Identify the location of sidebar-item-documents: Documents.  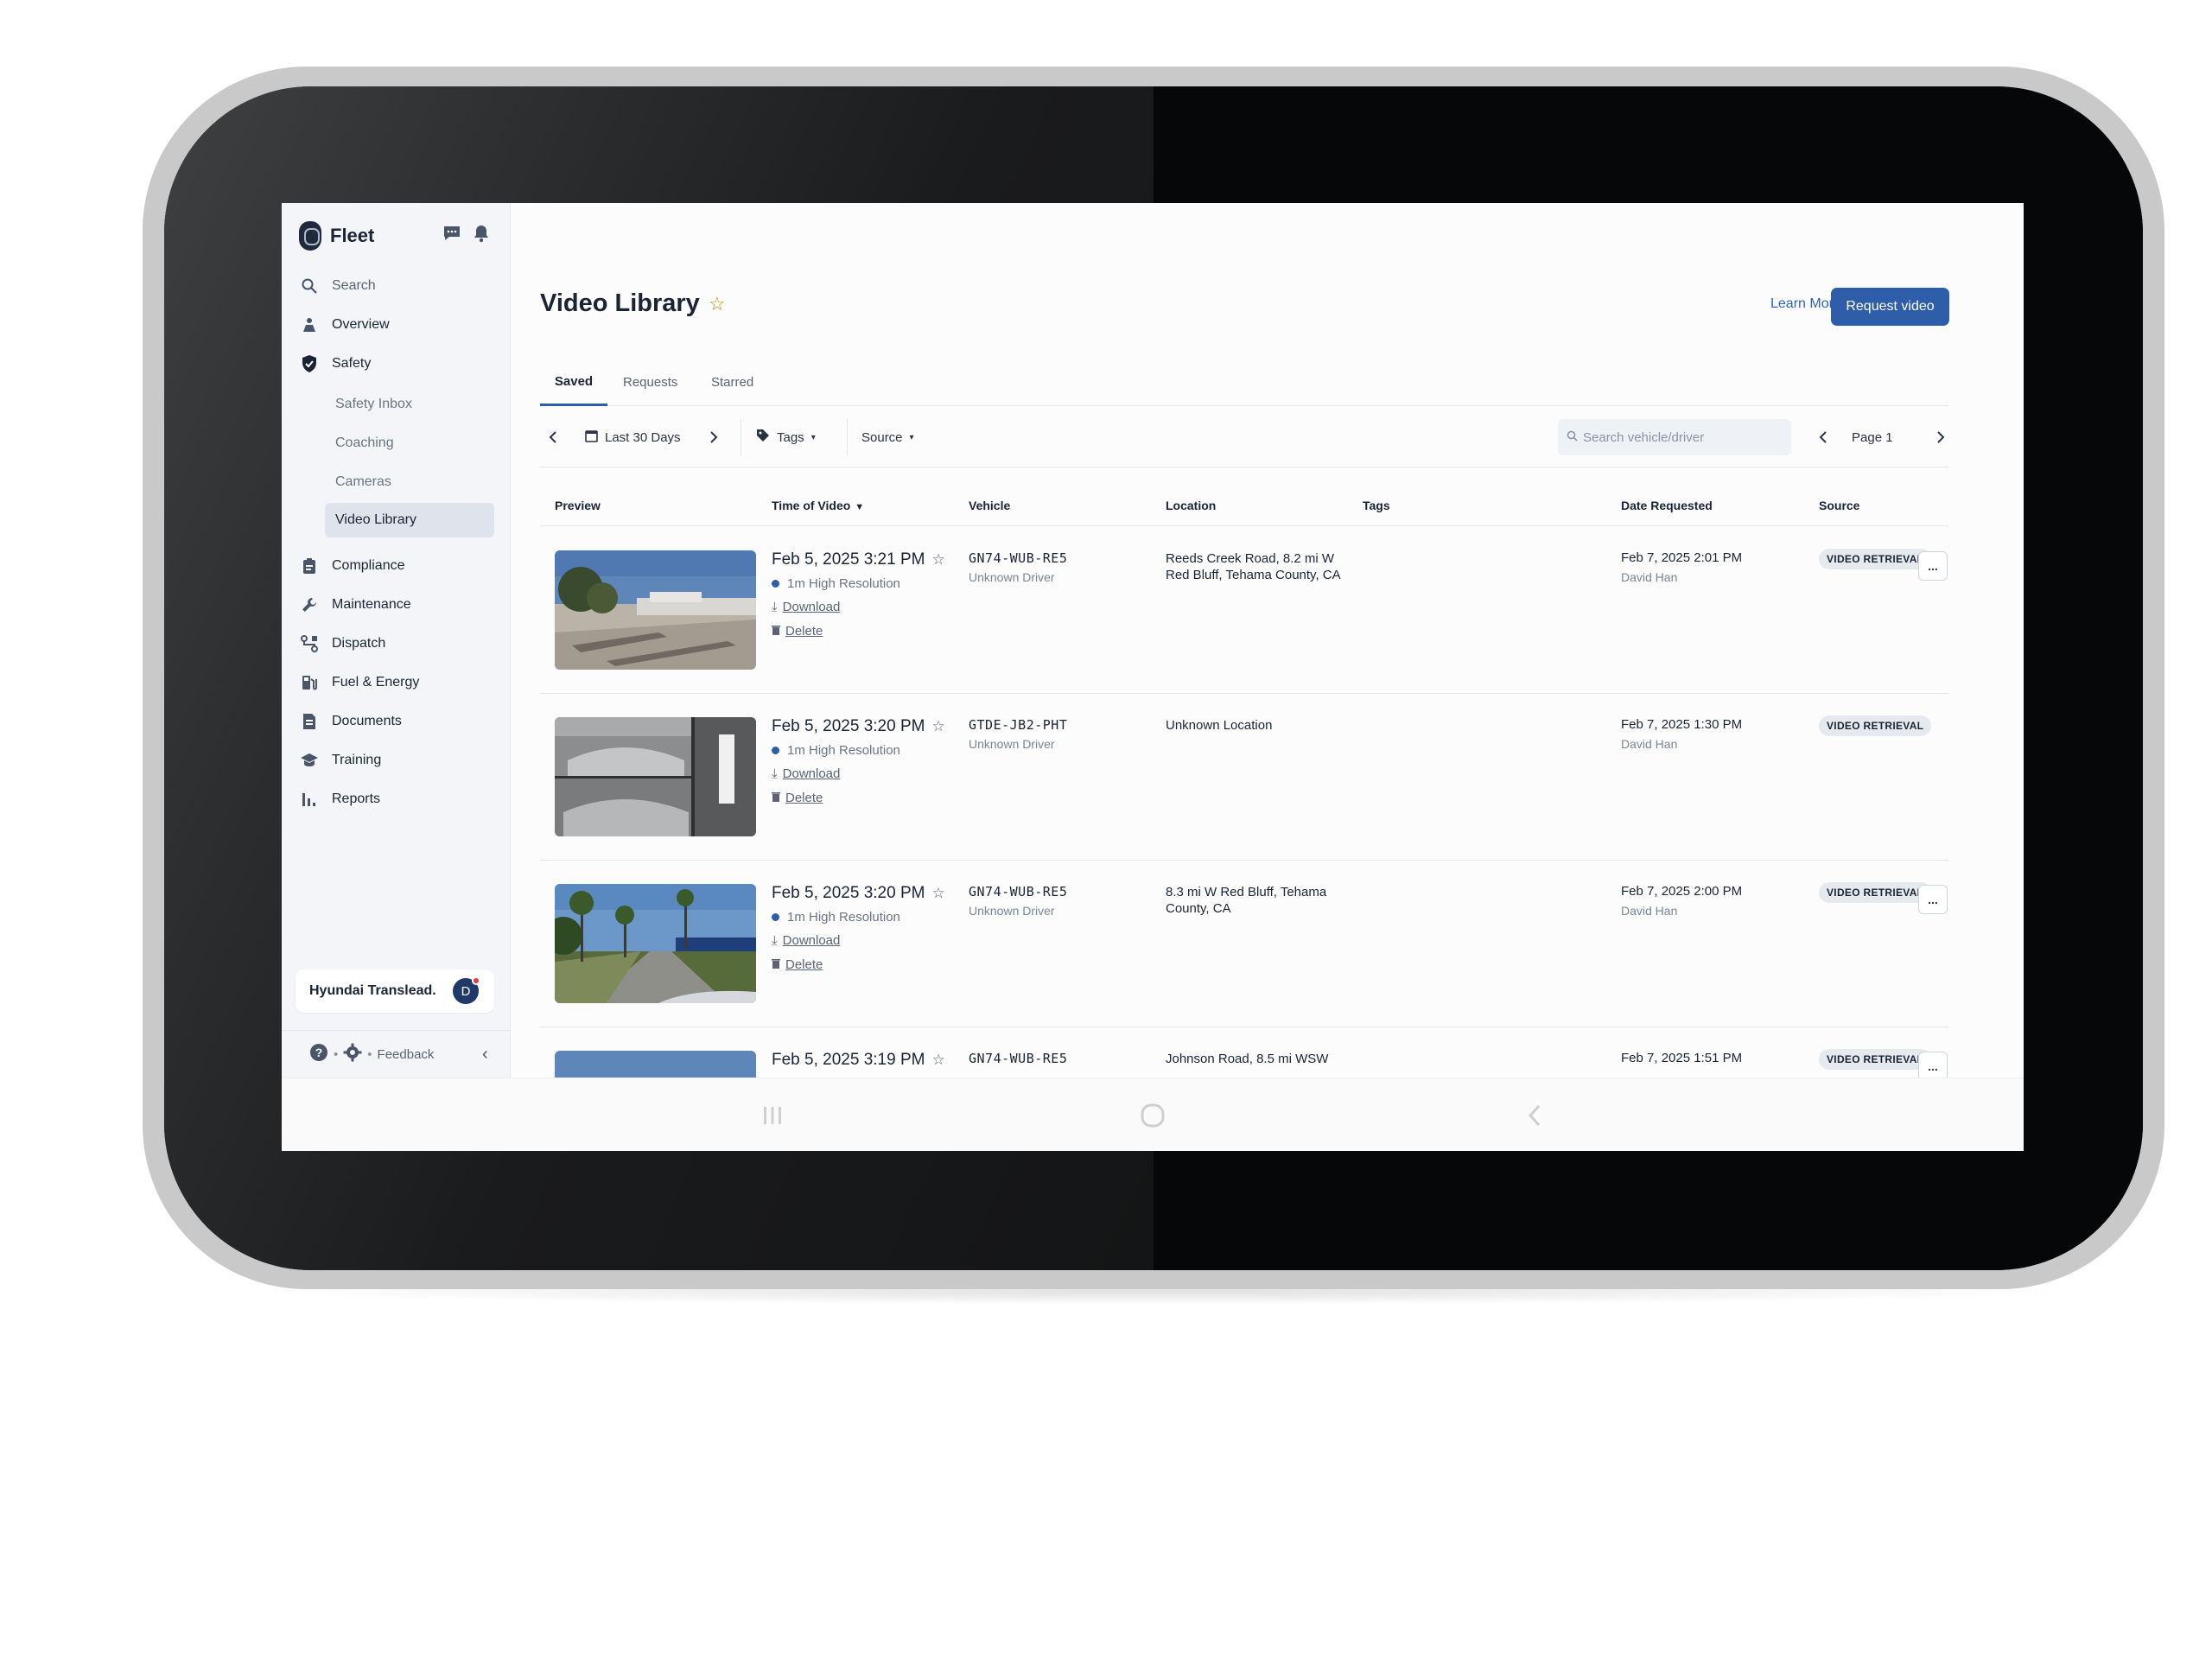
(350, 721).